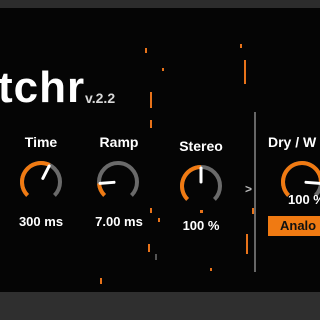 The height and width of the screenshot is (320, 320). I want to click on plugin-title: tchr, so click(43, 87).